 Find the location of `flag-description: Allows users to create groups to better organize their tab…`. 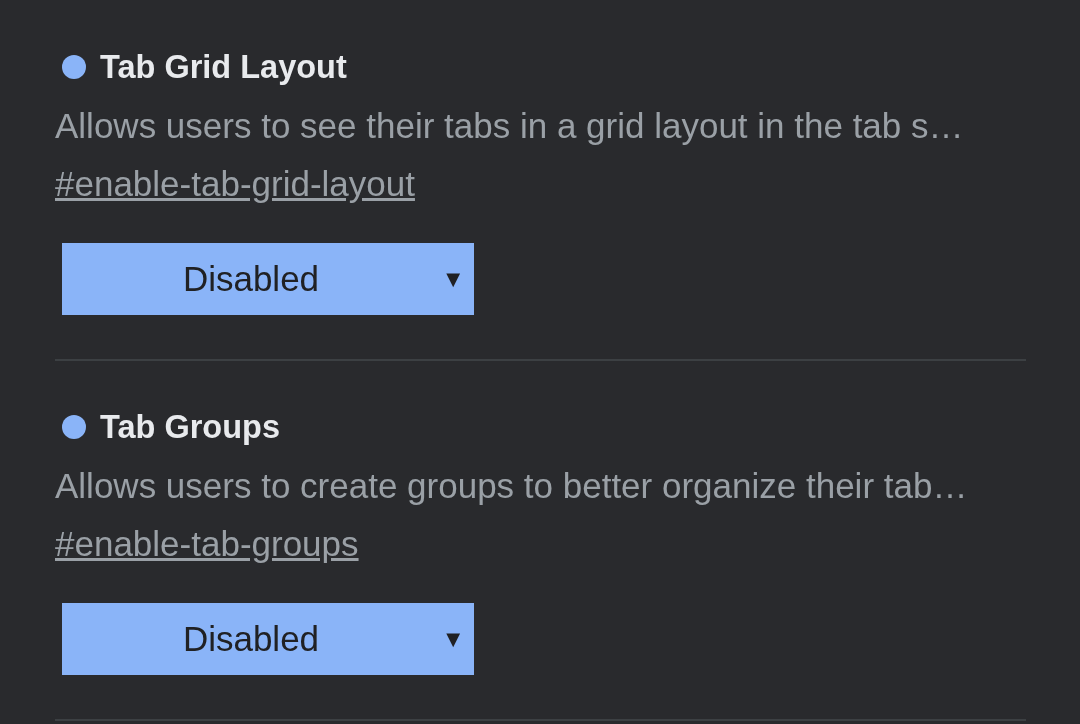

flag-description: Allows users to create groups to better organize their tab… is located at coordinates (512, 486).